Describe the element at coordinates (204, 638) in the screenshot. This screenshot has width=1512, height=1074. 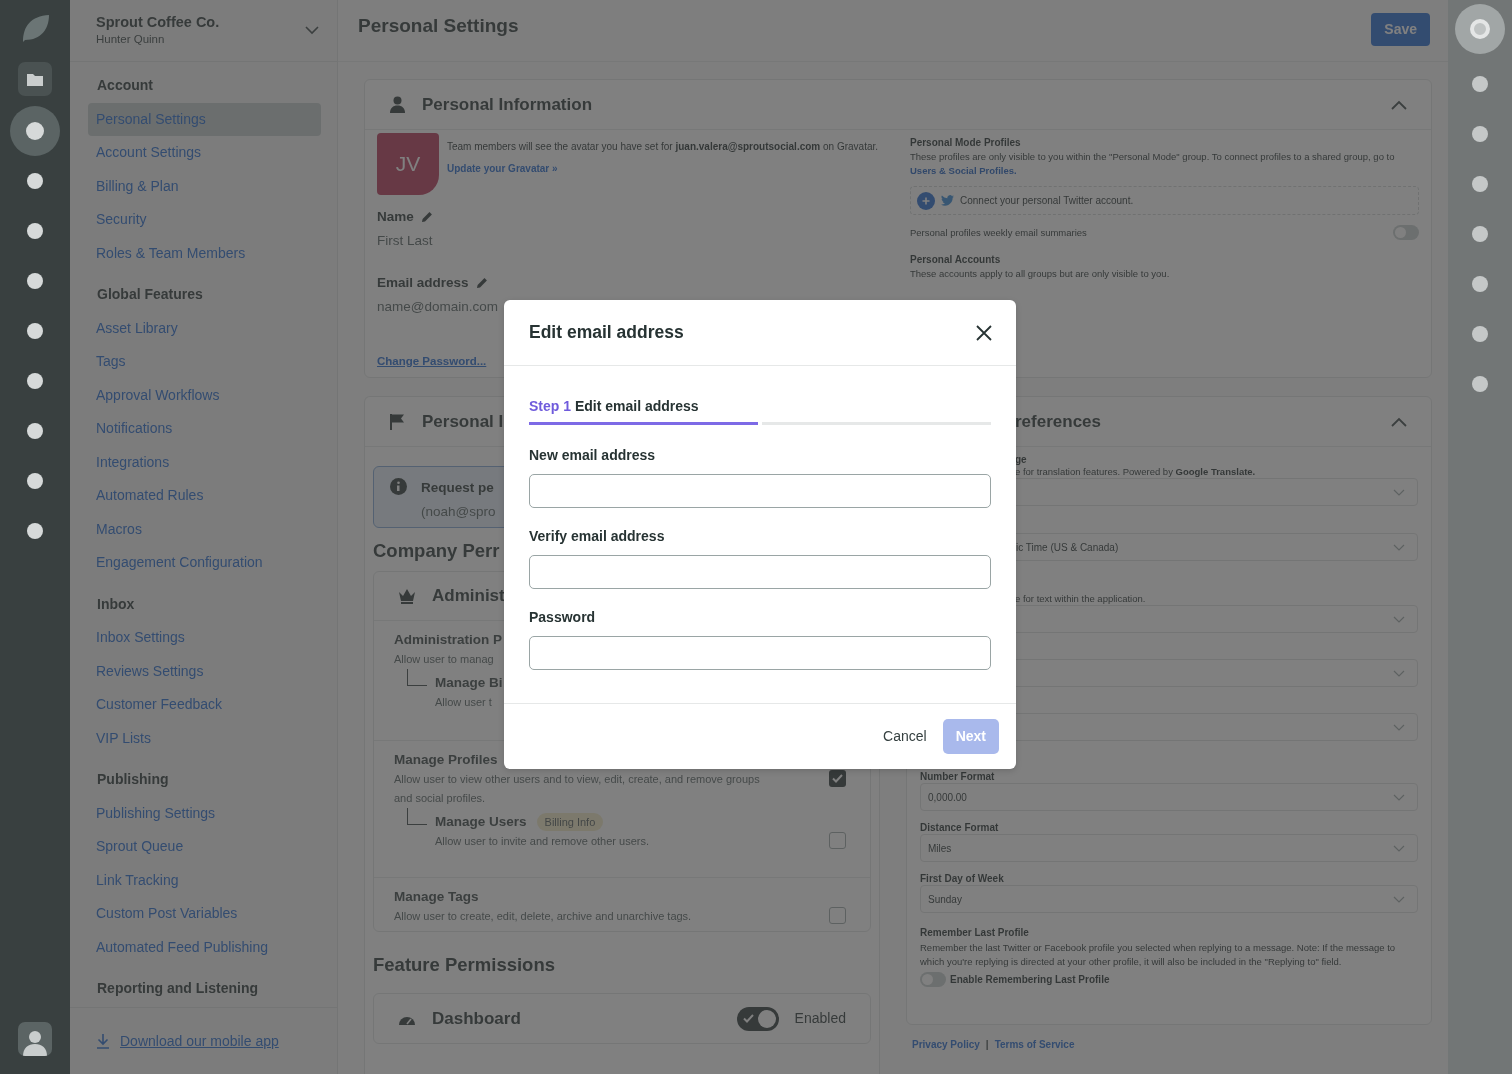
I see `sidebar-item: Inbox Settings` at that location.